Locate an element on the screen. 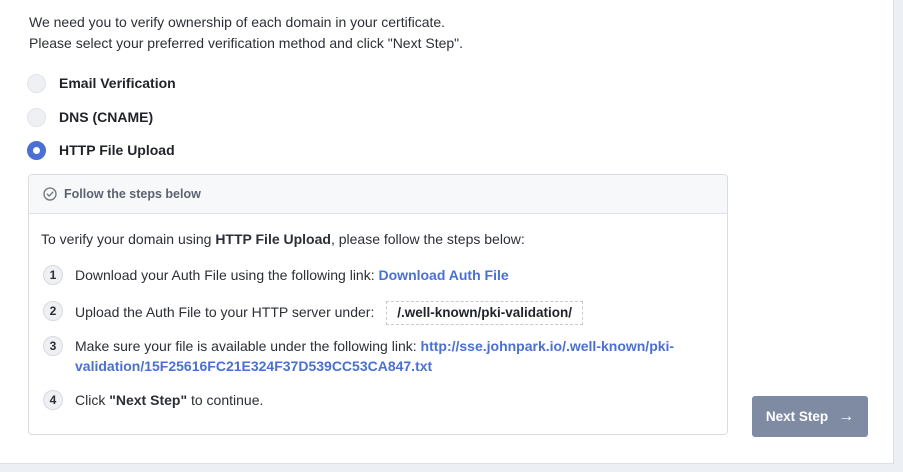 The width and height of the screenshot is (903, 472). method-email: Email Verification is located at coordinates (101, 83).